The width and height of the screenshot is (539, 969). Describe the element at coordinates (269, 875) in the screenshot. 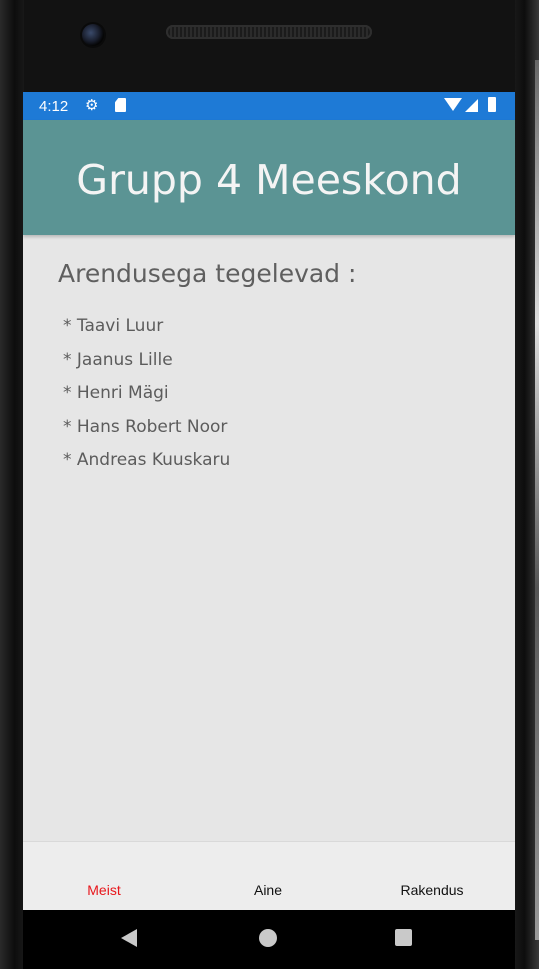

I see `bottom-navigation: Meist Aine Rakendus` at that location.